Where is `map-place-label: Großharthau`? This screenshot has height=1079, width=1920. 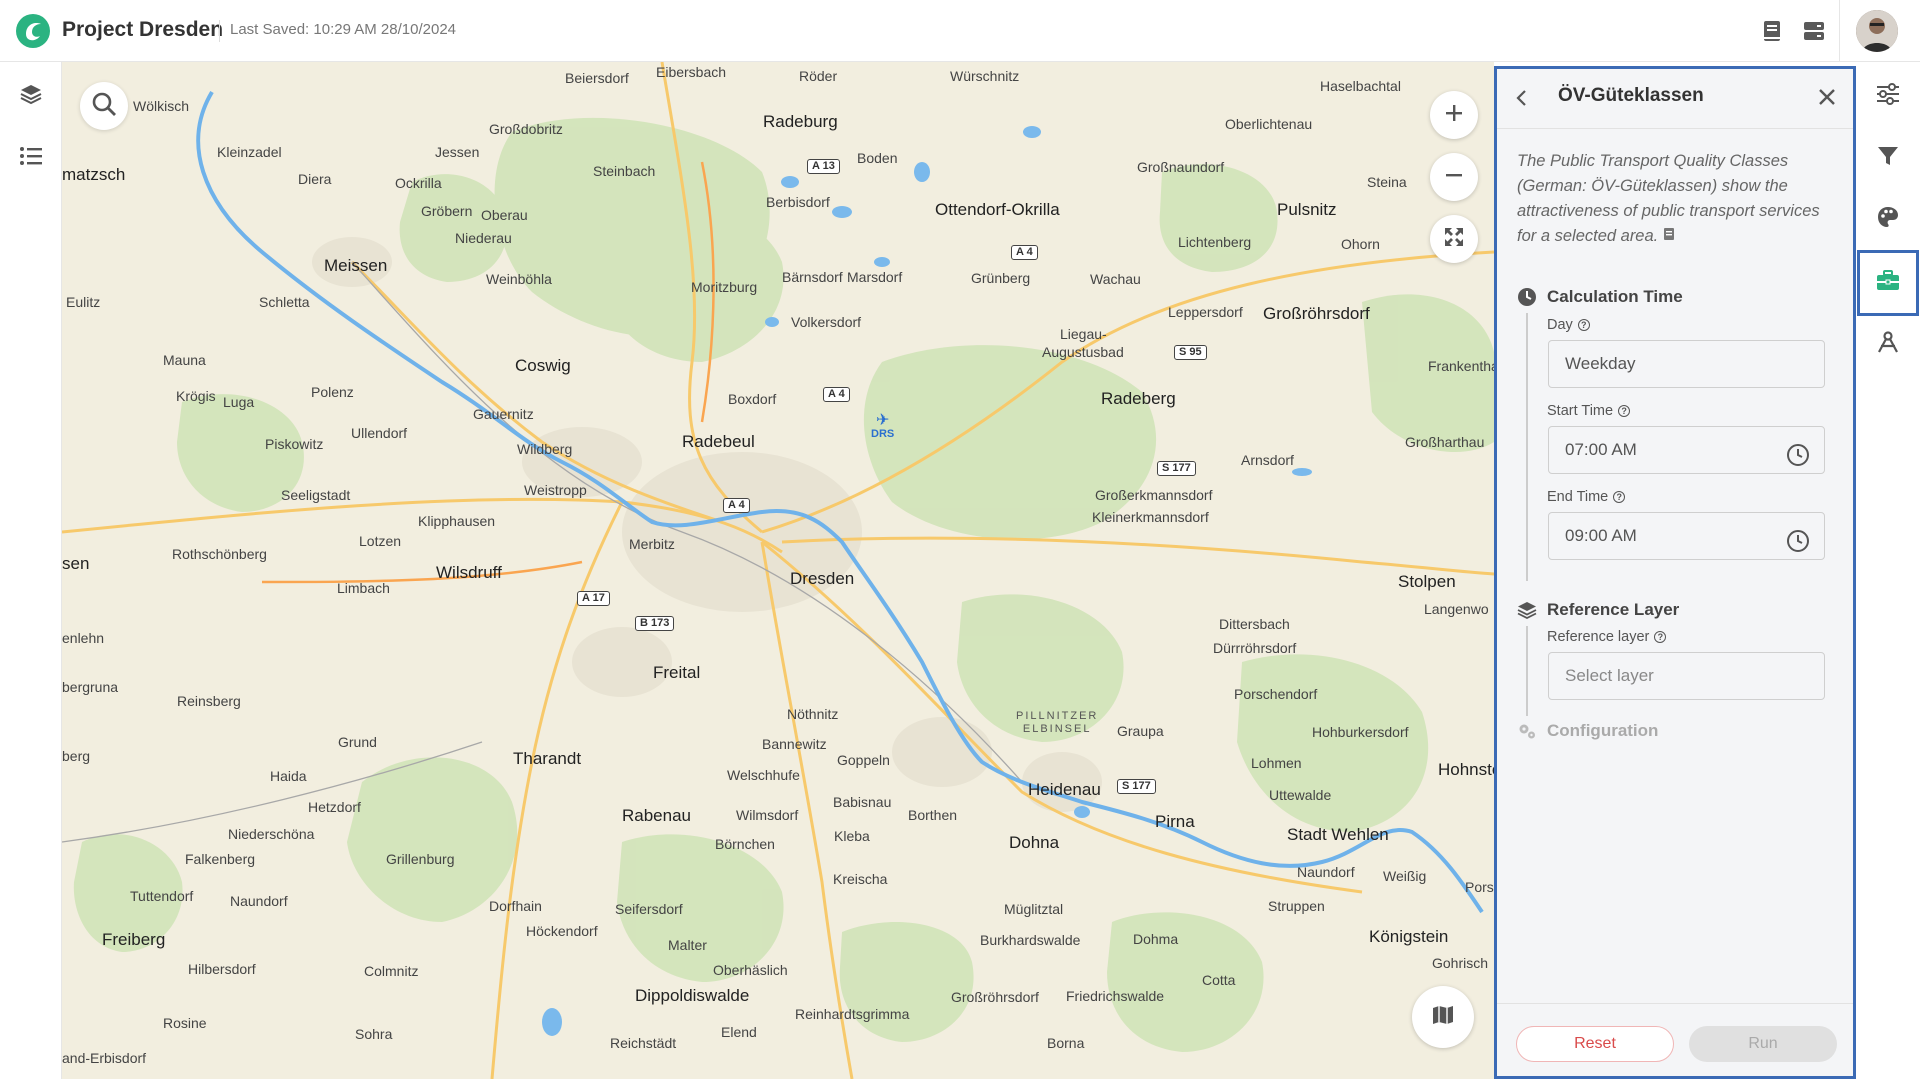
map-place-label: Großharthau is located at coordinates (1445, 442).